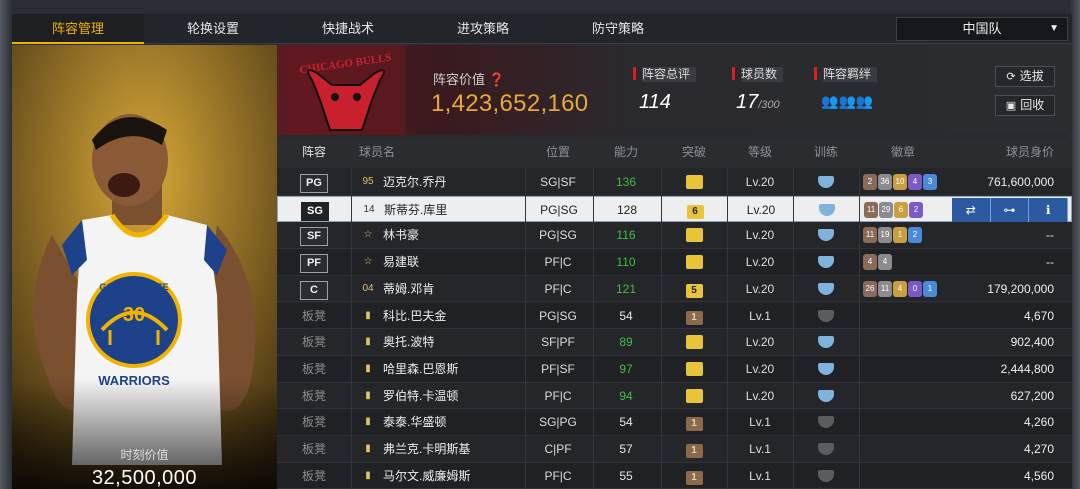 Image resolution: width=1080 pixels, height=489 pixels. What do you see at coordinates (213, 29) in the screenshot?
I see `tab-rotation: 轮换设置` at bounding box center [213, 29].